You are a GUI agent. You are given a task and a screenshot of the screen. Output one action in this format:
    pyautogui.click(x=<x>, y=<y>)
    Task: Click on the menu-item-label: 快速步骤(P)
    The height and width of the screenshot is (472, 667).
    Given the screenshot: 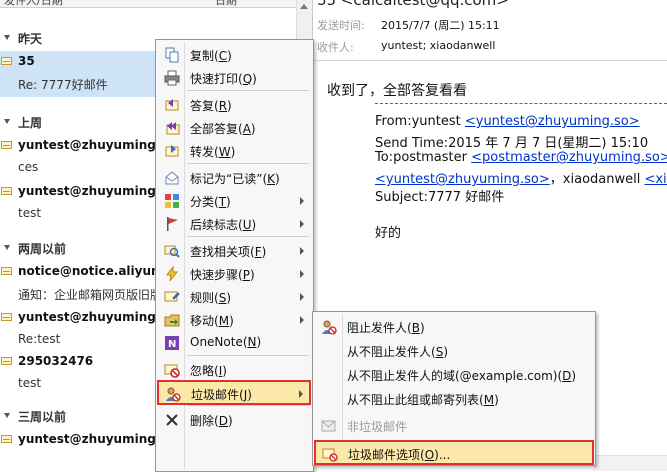 What is the action you would take?
    pyautogui.click(x=222, y=275)
    